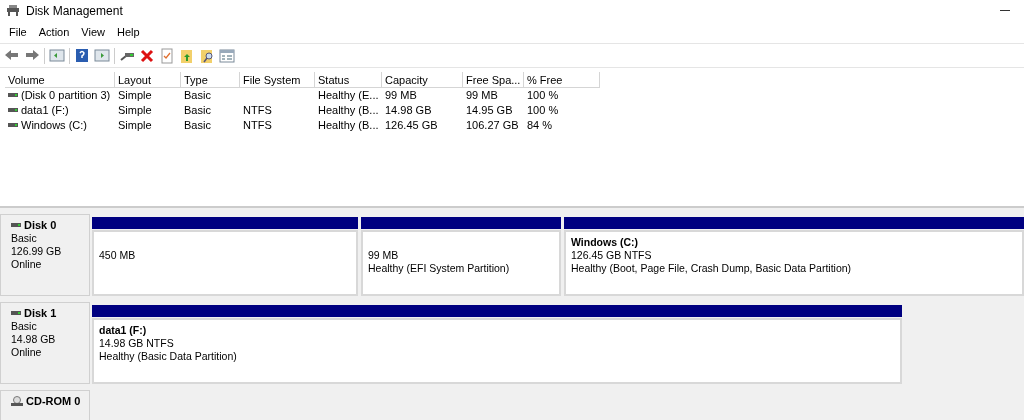 The width and height of the screenshot is (1024, 420). I want to click on disk-detail: 126.99 GB, so click(37, 251).